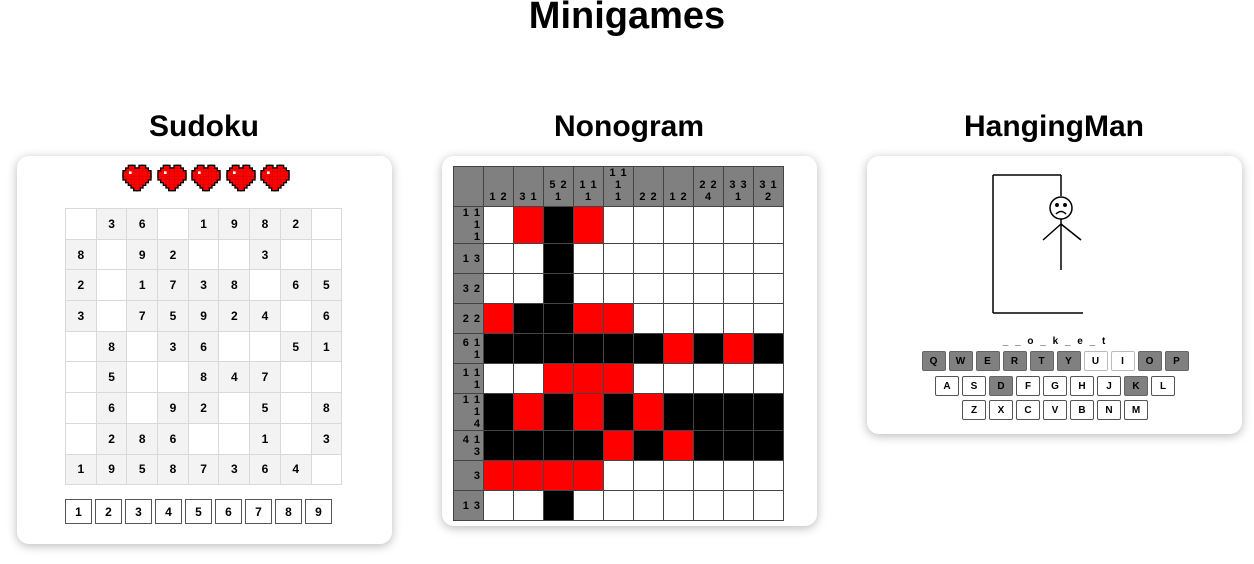  I want to click on key-l: L, so click(1163, 386).